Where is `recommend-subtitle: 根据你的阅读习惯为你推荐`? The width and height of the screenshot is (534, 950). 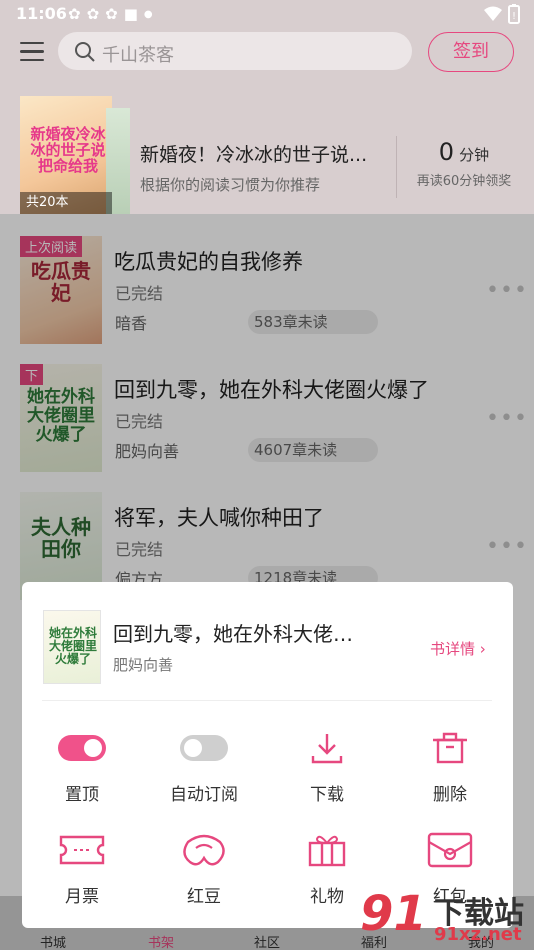 recommend-subtitle: 根据你的阅读习惯为你推荐 is located at coordinates (230, 185).